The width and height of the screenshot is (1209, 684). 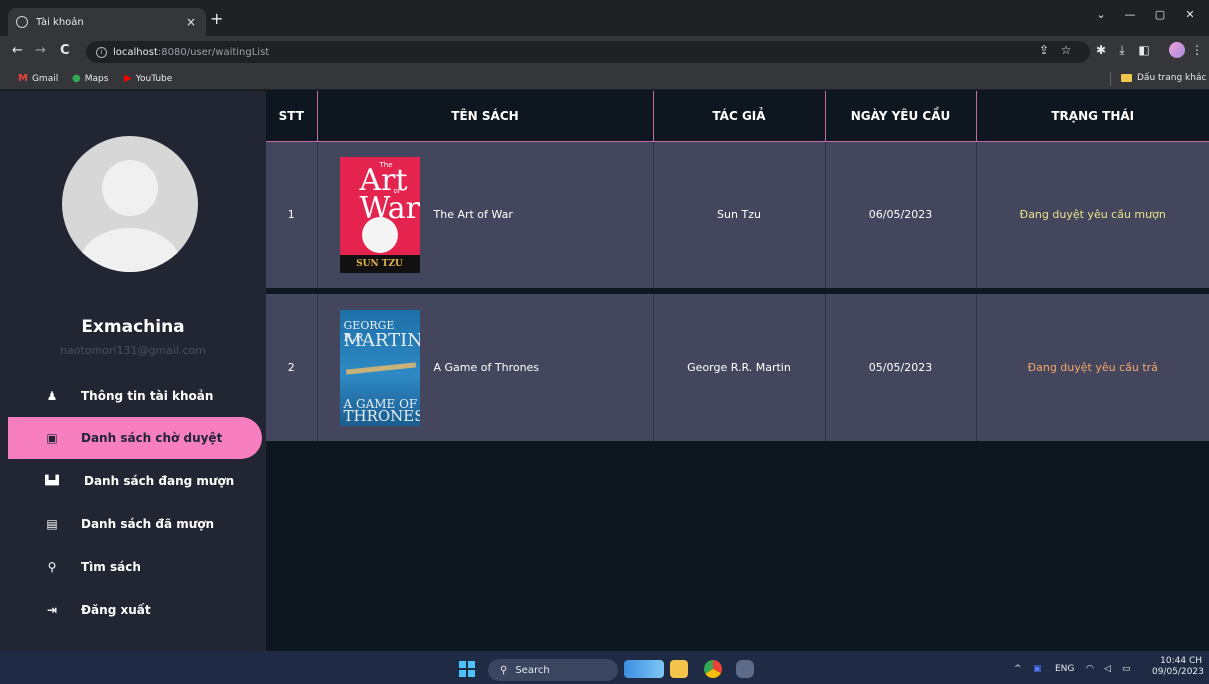 I want to click on avatar-head, so click(x=130, y=188).